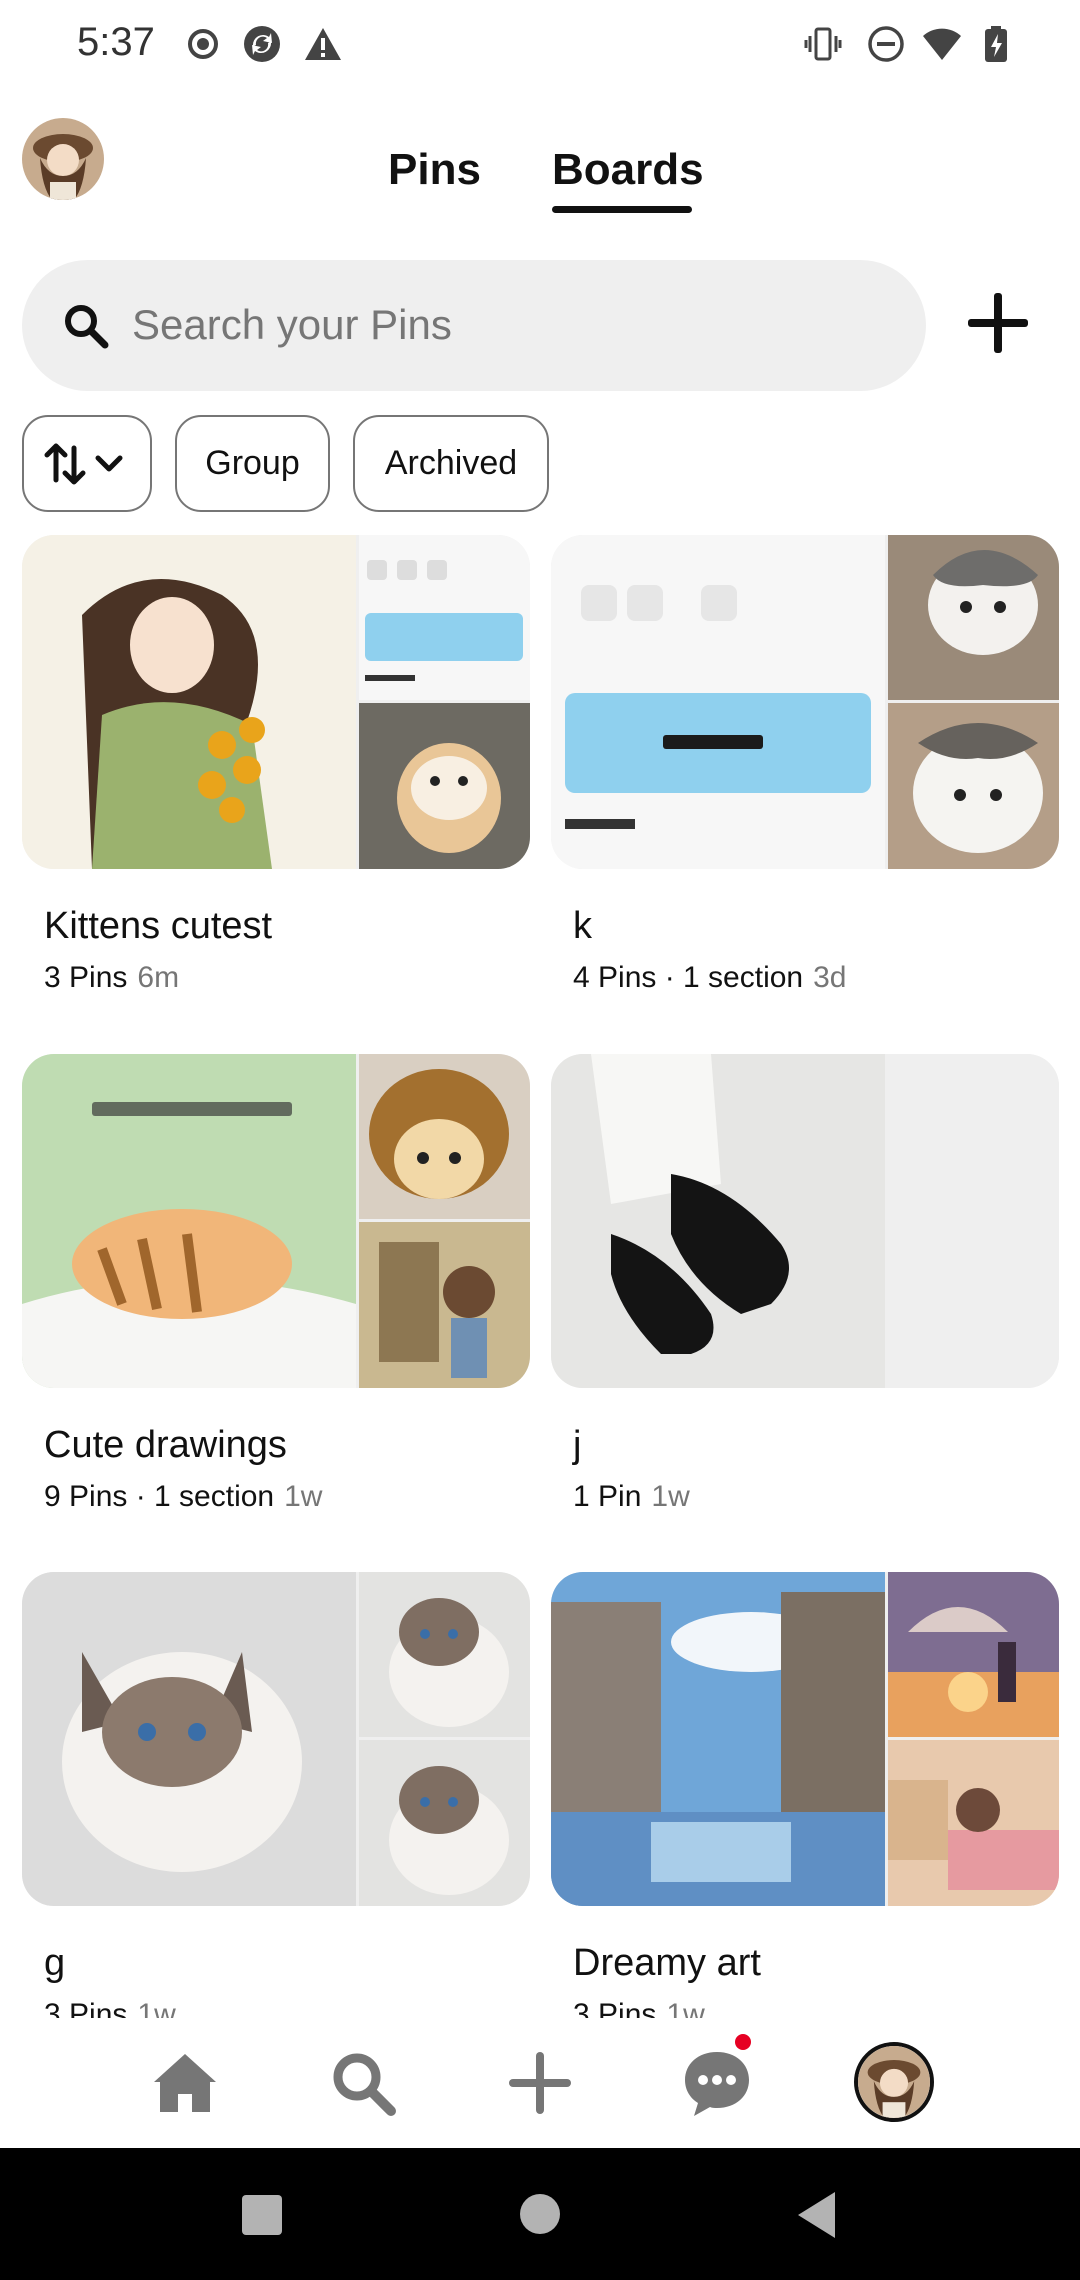  What do you see at coordinates (116, 42) in the screenshot?
I see `status-time: 5:37` at bounding box center [116, 42].